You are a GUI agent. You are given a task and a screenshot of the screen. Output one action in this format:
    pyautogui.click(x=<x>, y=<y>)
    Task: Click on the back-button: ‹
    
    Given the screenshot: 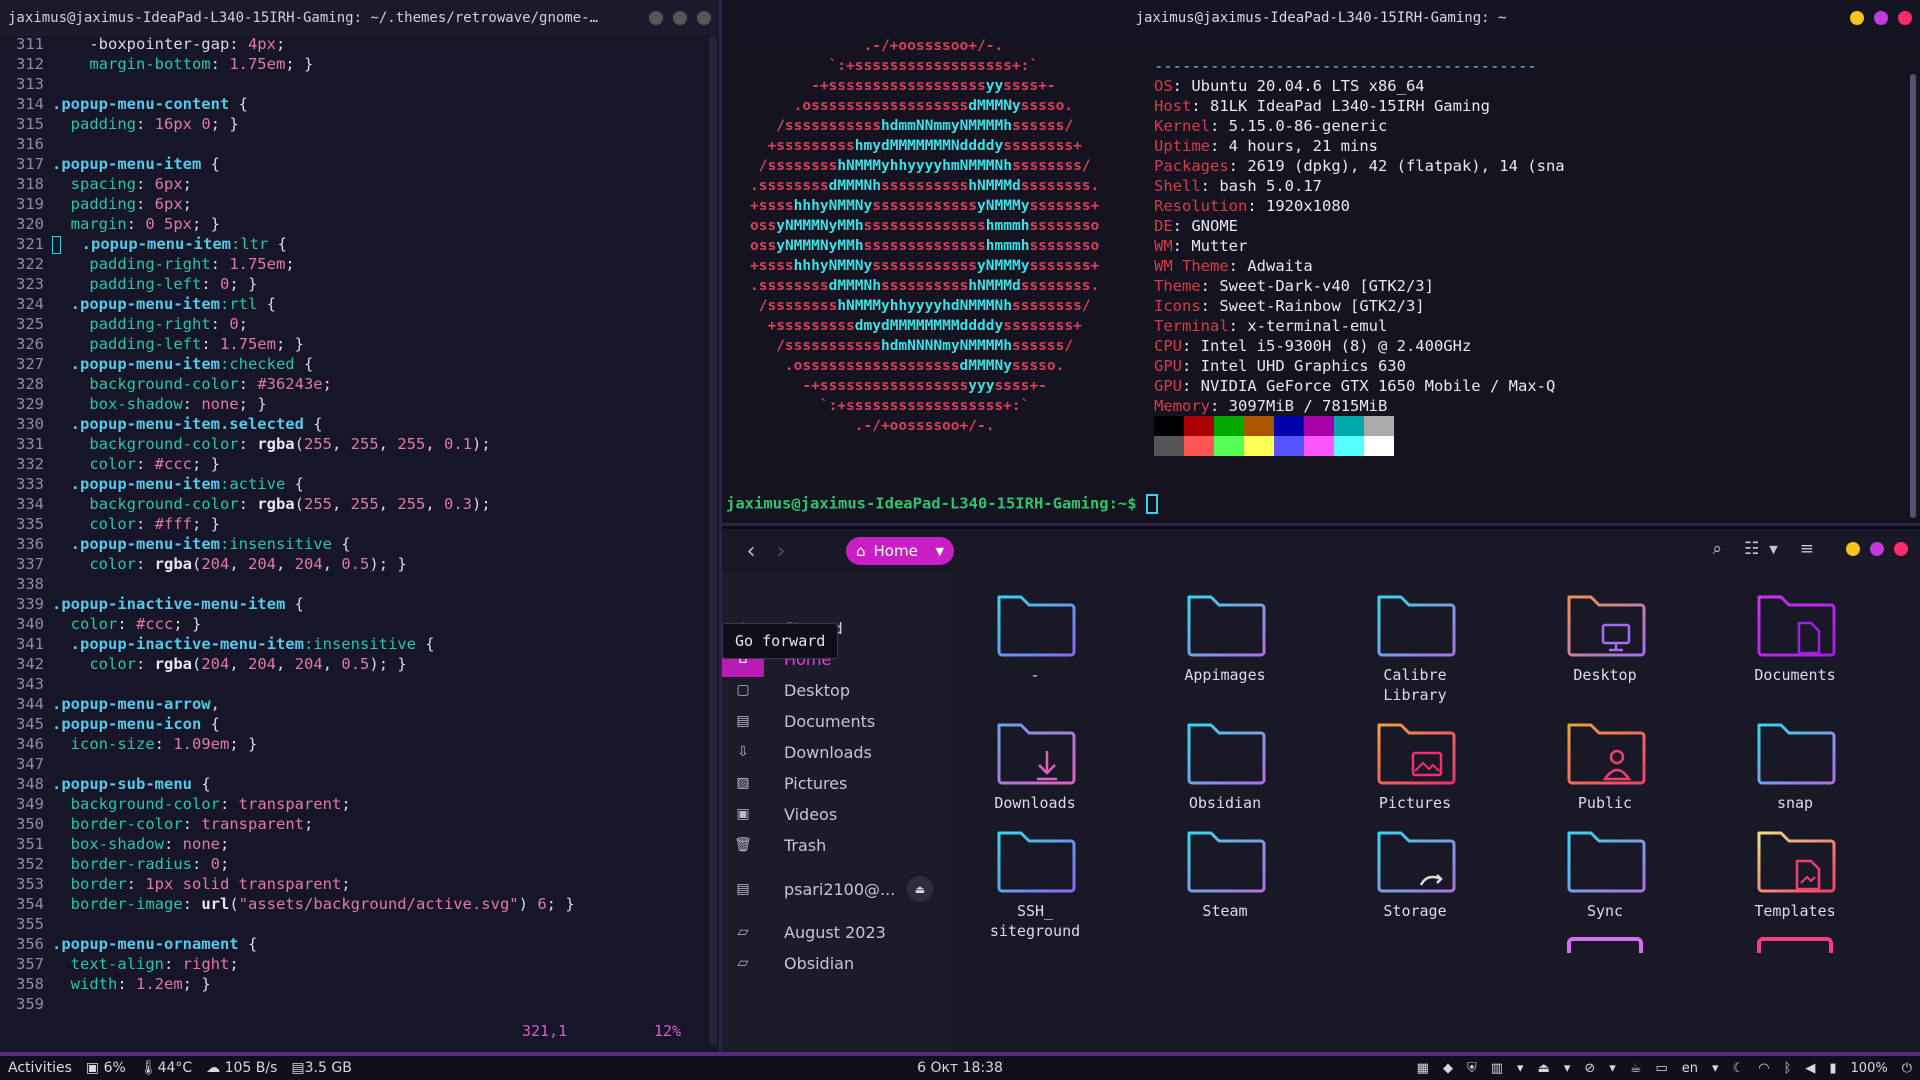 What is the action you would take?
    pyautogui.click(x=751, y=551)
    